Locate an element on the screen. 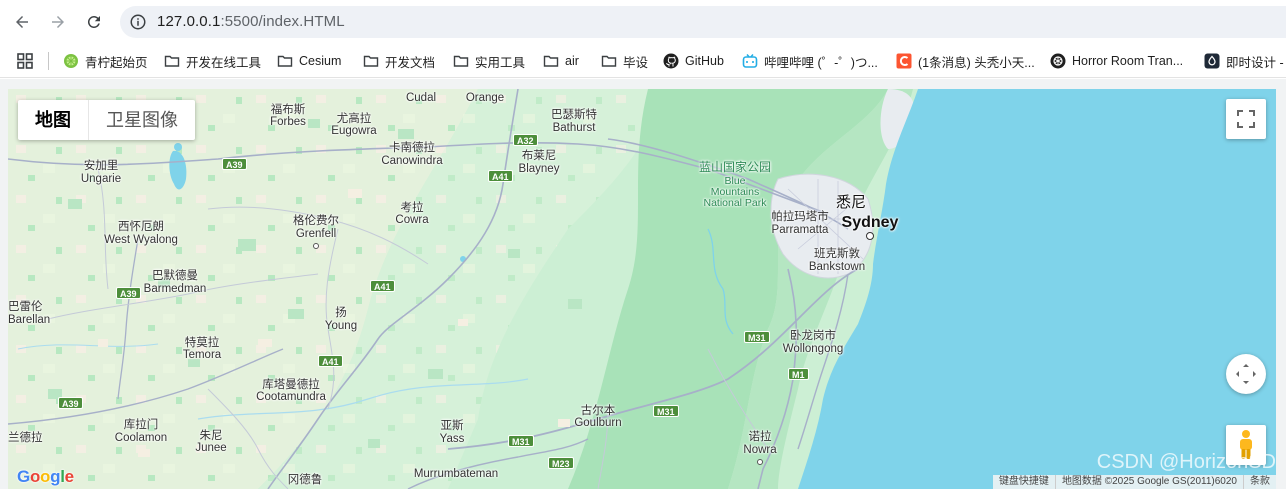 This screenshot has height=489, width=1286. map-type-roadmap-button: 地图 is located at coordinates (53, 120).